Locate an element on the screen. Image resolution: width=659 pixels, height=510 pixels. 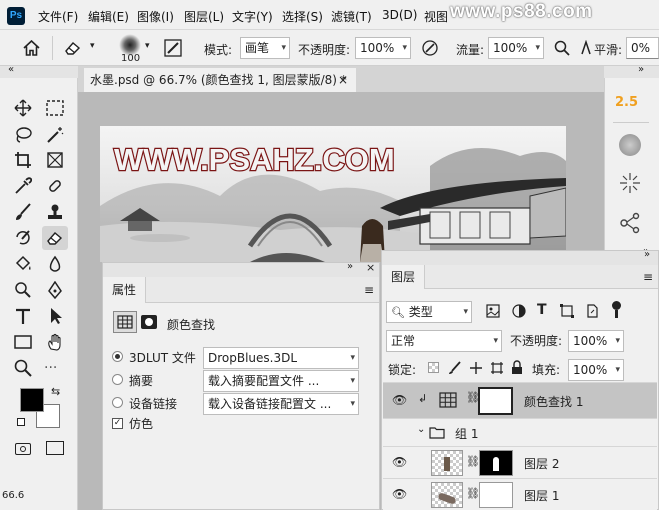
lock-position-icon is located at coordinates (476, 368).